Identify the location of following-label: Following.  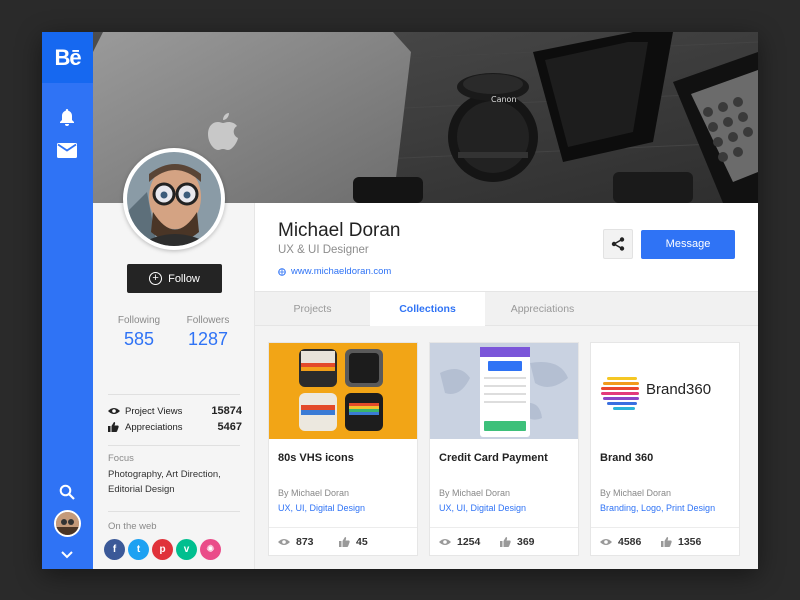
(139, 320).